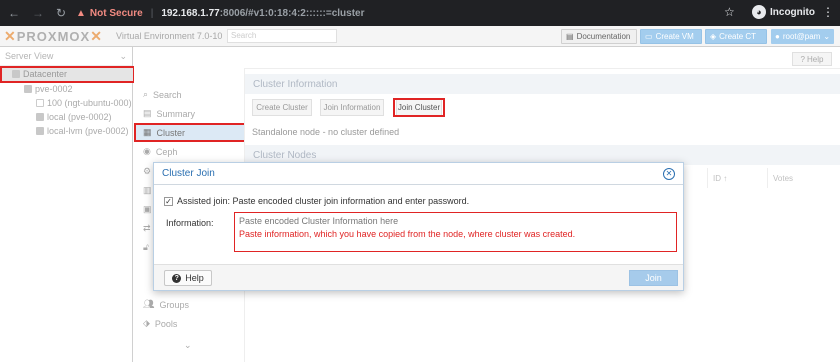 This screenshot has width=840, height=362. I want to click on nav-item-groups: 👥︎ Groups, so click(189, 304).